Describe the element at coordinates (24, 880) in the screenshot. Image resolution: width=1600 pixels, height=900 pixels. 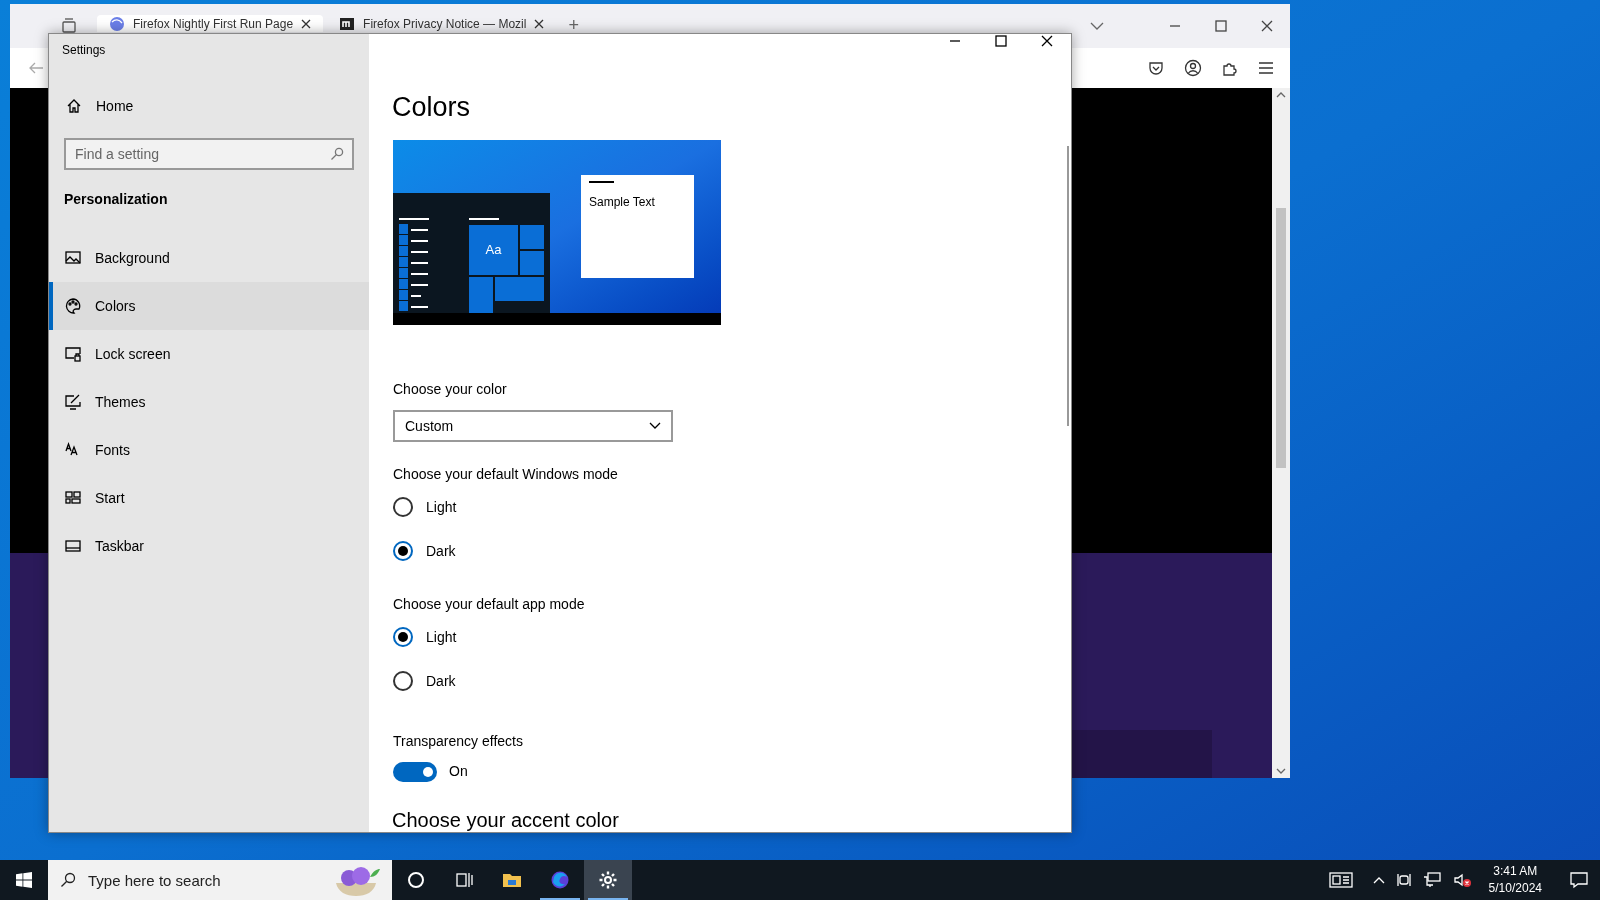
I see `windows-logo-icon` at that location.